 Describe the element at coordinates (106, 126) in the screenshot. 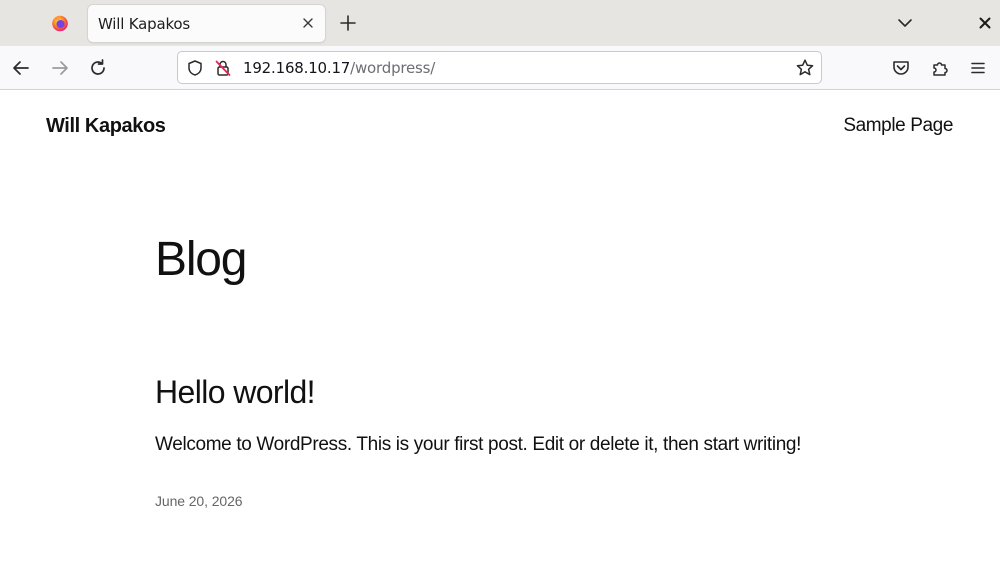

I see `site-title: Will Kapakos` at that location.